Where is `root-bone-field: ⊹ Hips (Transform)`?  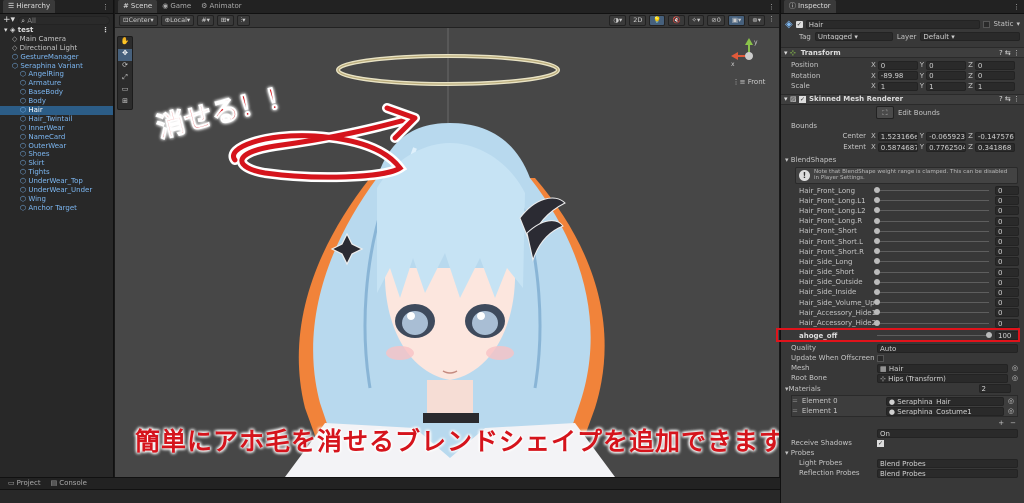
root-bone-field: ⊹ Hips (Transform) is located at coordinates (942, 378).